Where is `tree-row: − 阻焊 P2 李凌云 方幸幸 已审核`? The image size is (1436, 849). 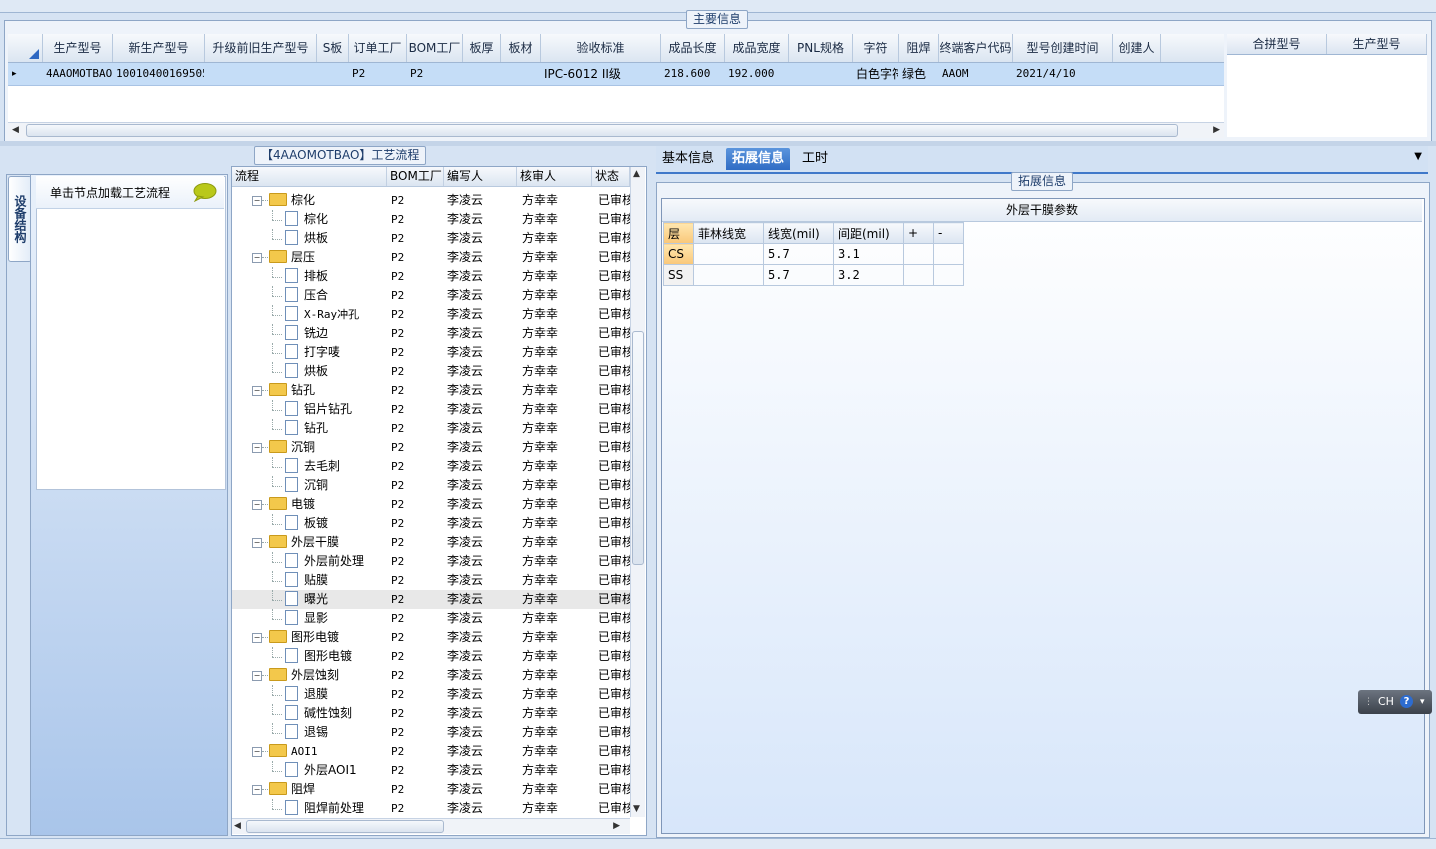 tree-row: − 阻焊 P2 李凌云 方幸幸 已审核 is located at coordinates (431, 789).